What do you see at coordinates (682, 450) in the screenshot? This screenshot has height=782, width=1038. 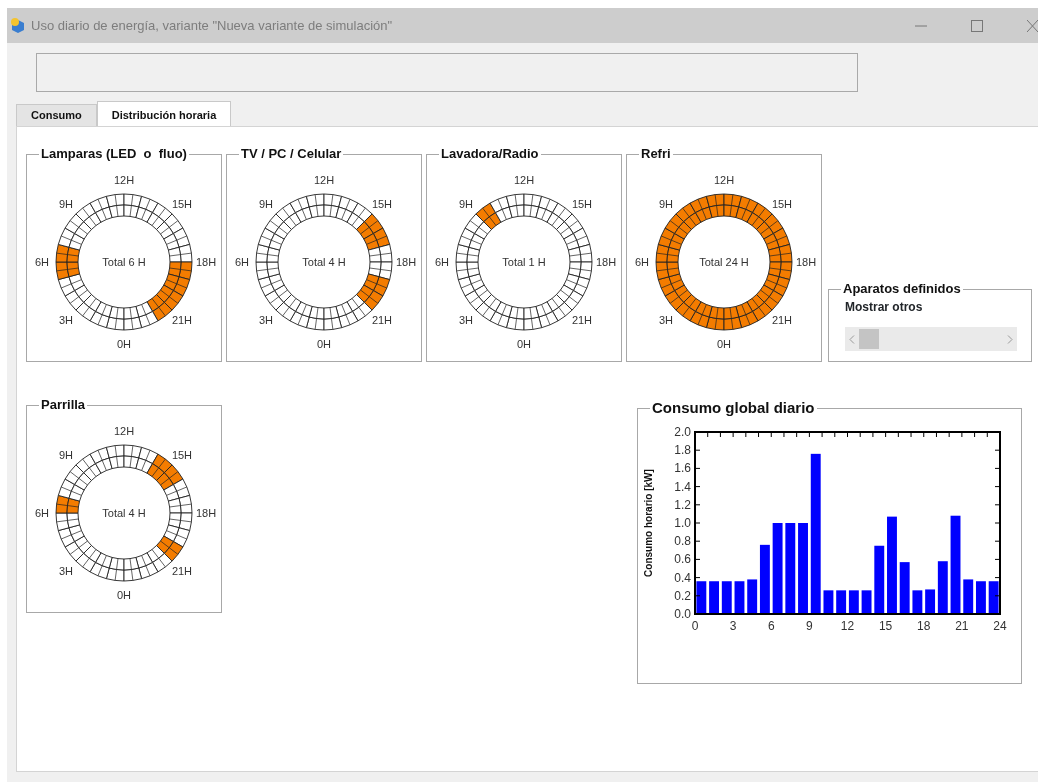 I see `tick-label: 1.8` at bounding box center [682, 450].